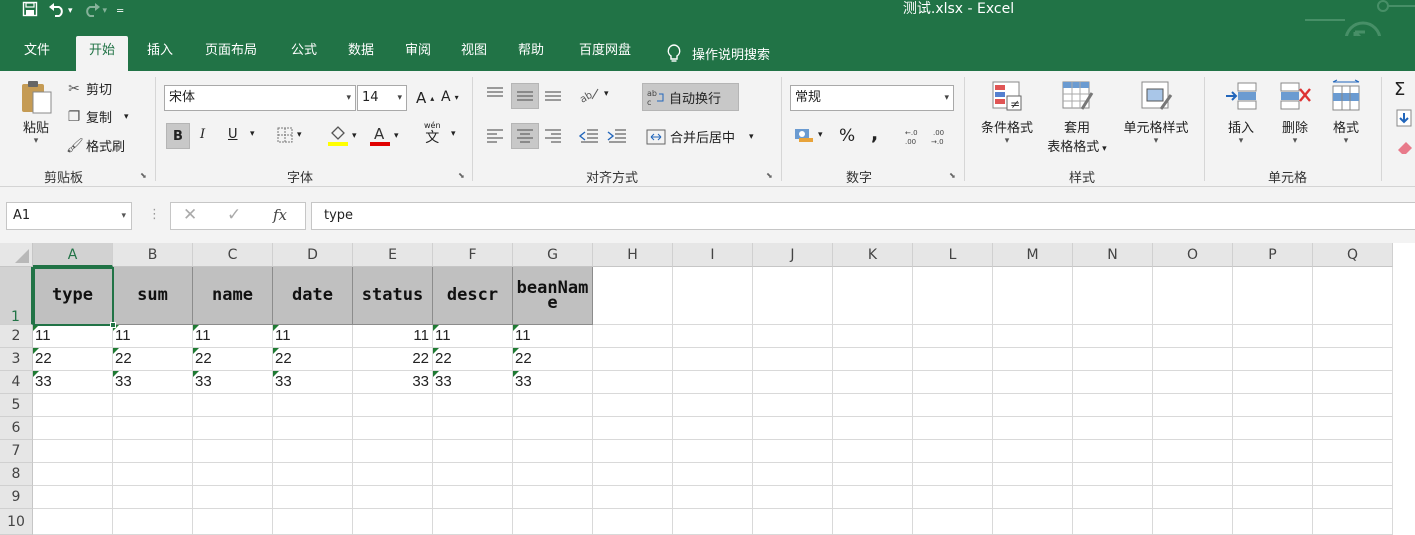 The image size is (1415, 535). Describe the element at coordinates (713, 255) in the screenshot. I see `column-header-i: I` at that location.